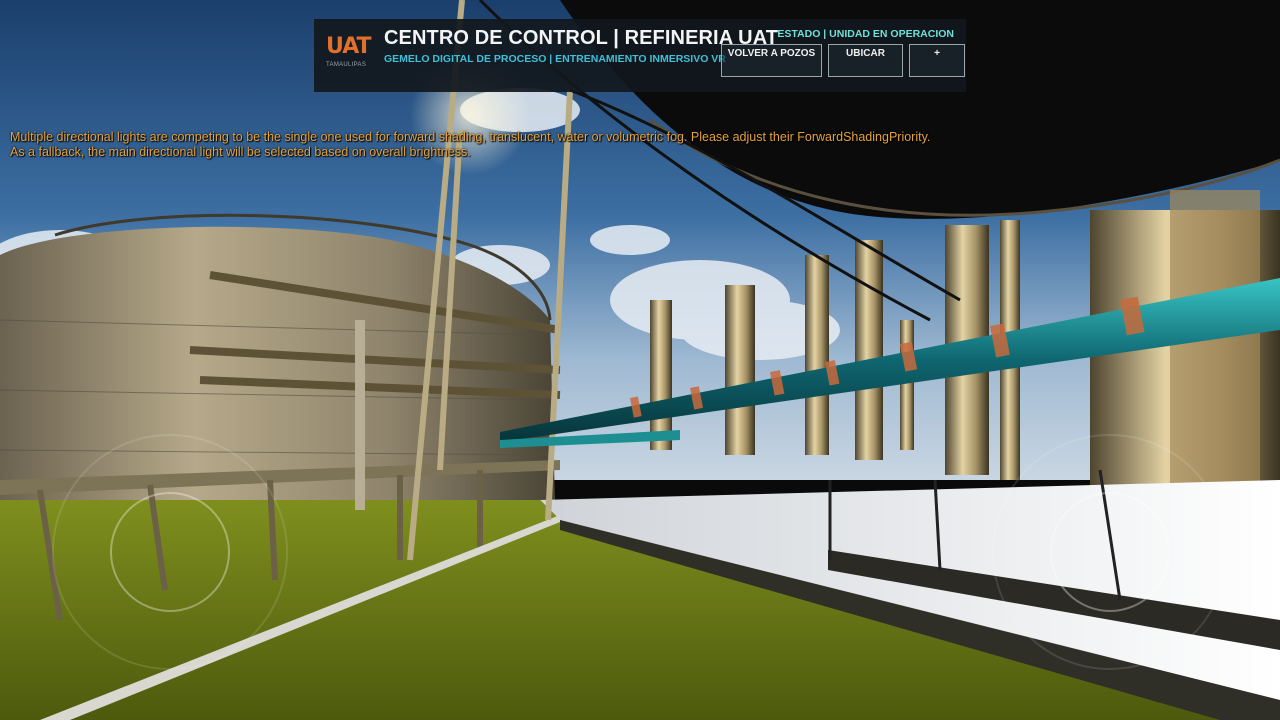 Image resolution: width=1280 pixels, height=720 pixels. Describe the element at coordinates (346, 65) in the screenshot. I see `logo-subtext: TAMAULIPAS` at that location.